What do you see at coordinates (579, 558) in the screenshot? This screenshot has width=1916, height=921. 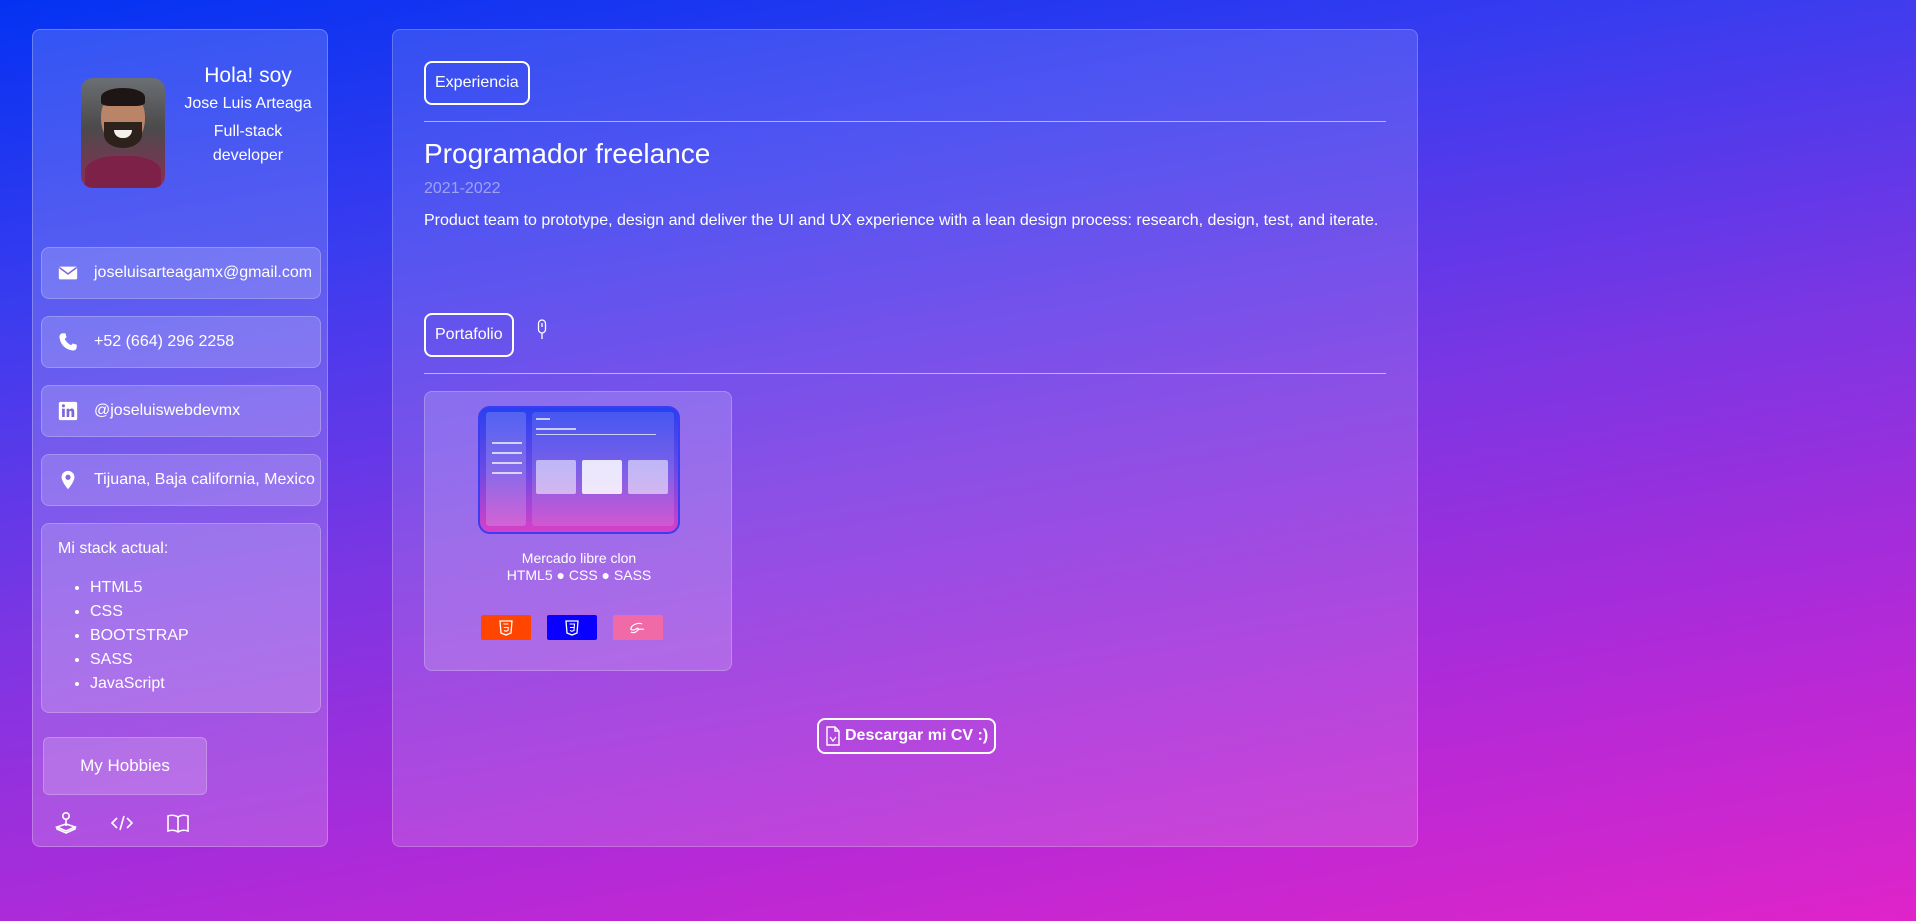 I see `project-name: Mercado libre clon` at bounding box center [579, 558].